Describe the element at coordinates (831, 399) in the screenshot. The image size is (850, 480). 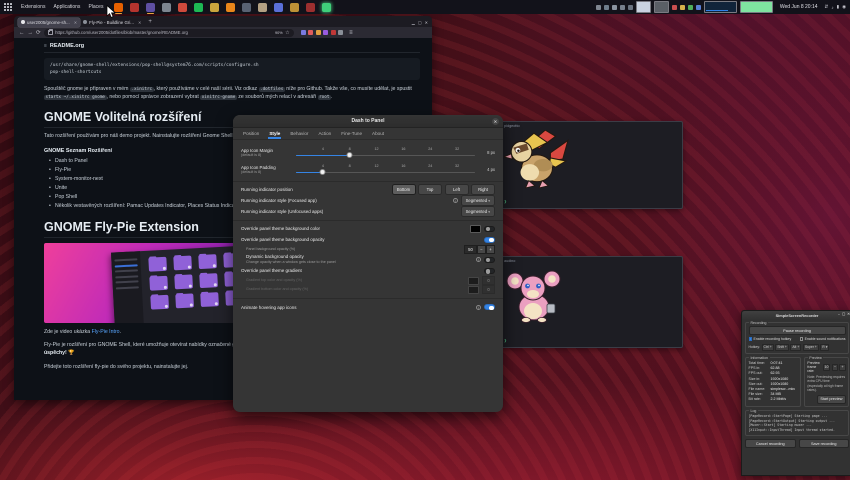
I see `start-preview-button: Start preview` at that location.